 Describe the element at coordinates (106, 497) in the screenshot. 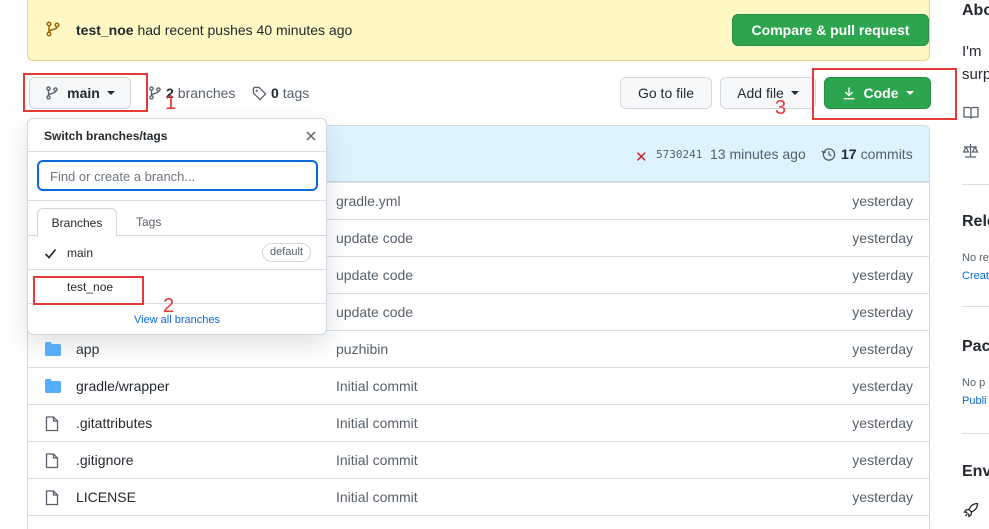

I see `file-name: LICENSE` at that location.